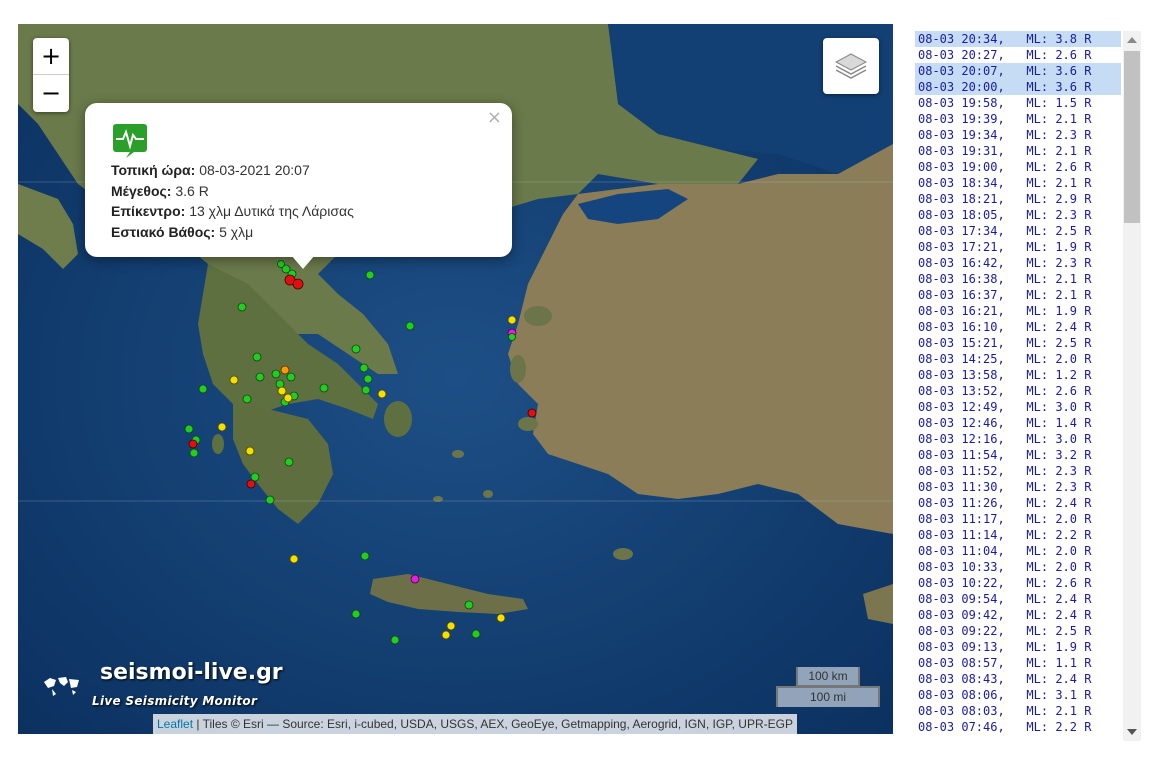 This screenshot has width=1157, height=768. Describe the element at coordinates (1018, 71) in the screenshot. I see `earthquake-list-item: 08-03 20:07, ML: 3.6 R` at that location.